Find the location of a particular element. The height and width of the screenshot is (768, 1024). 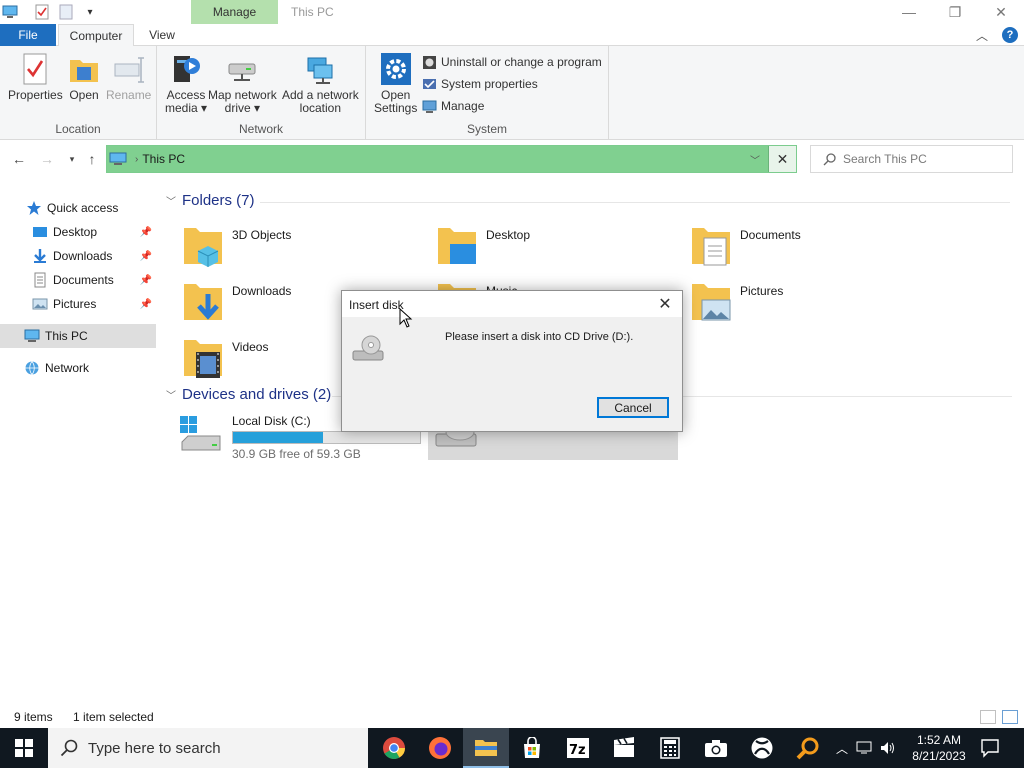

drive-usage-bar is located at coordinates (326, 437).